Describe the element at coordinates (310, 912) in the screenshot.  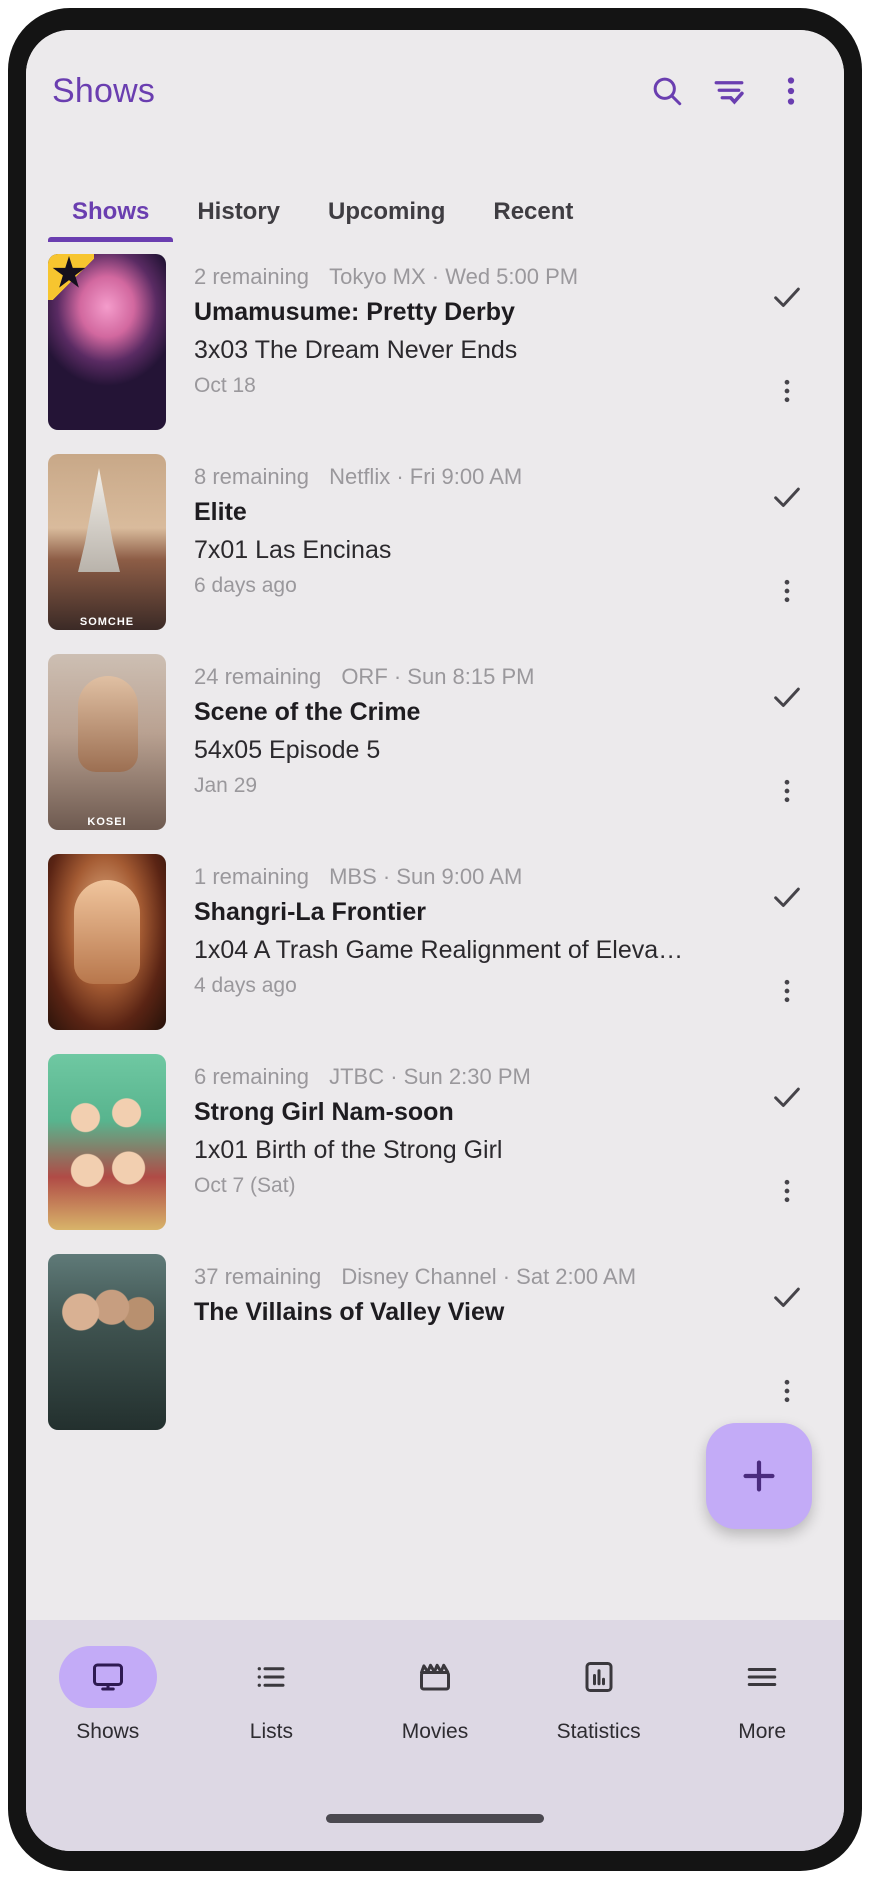
I see `show-title: Shangri-La Frontier` at that location.